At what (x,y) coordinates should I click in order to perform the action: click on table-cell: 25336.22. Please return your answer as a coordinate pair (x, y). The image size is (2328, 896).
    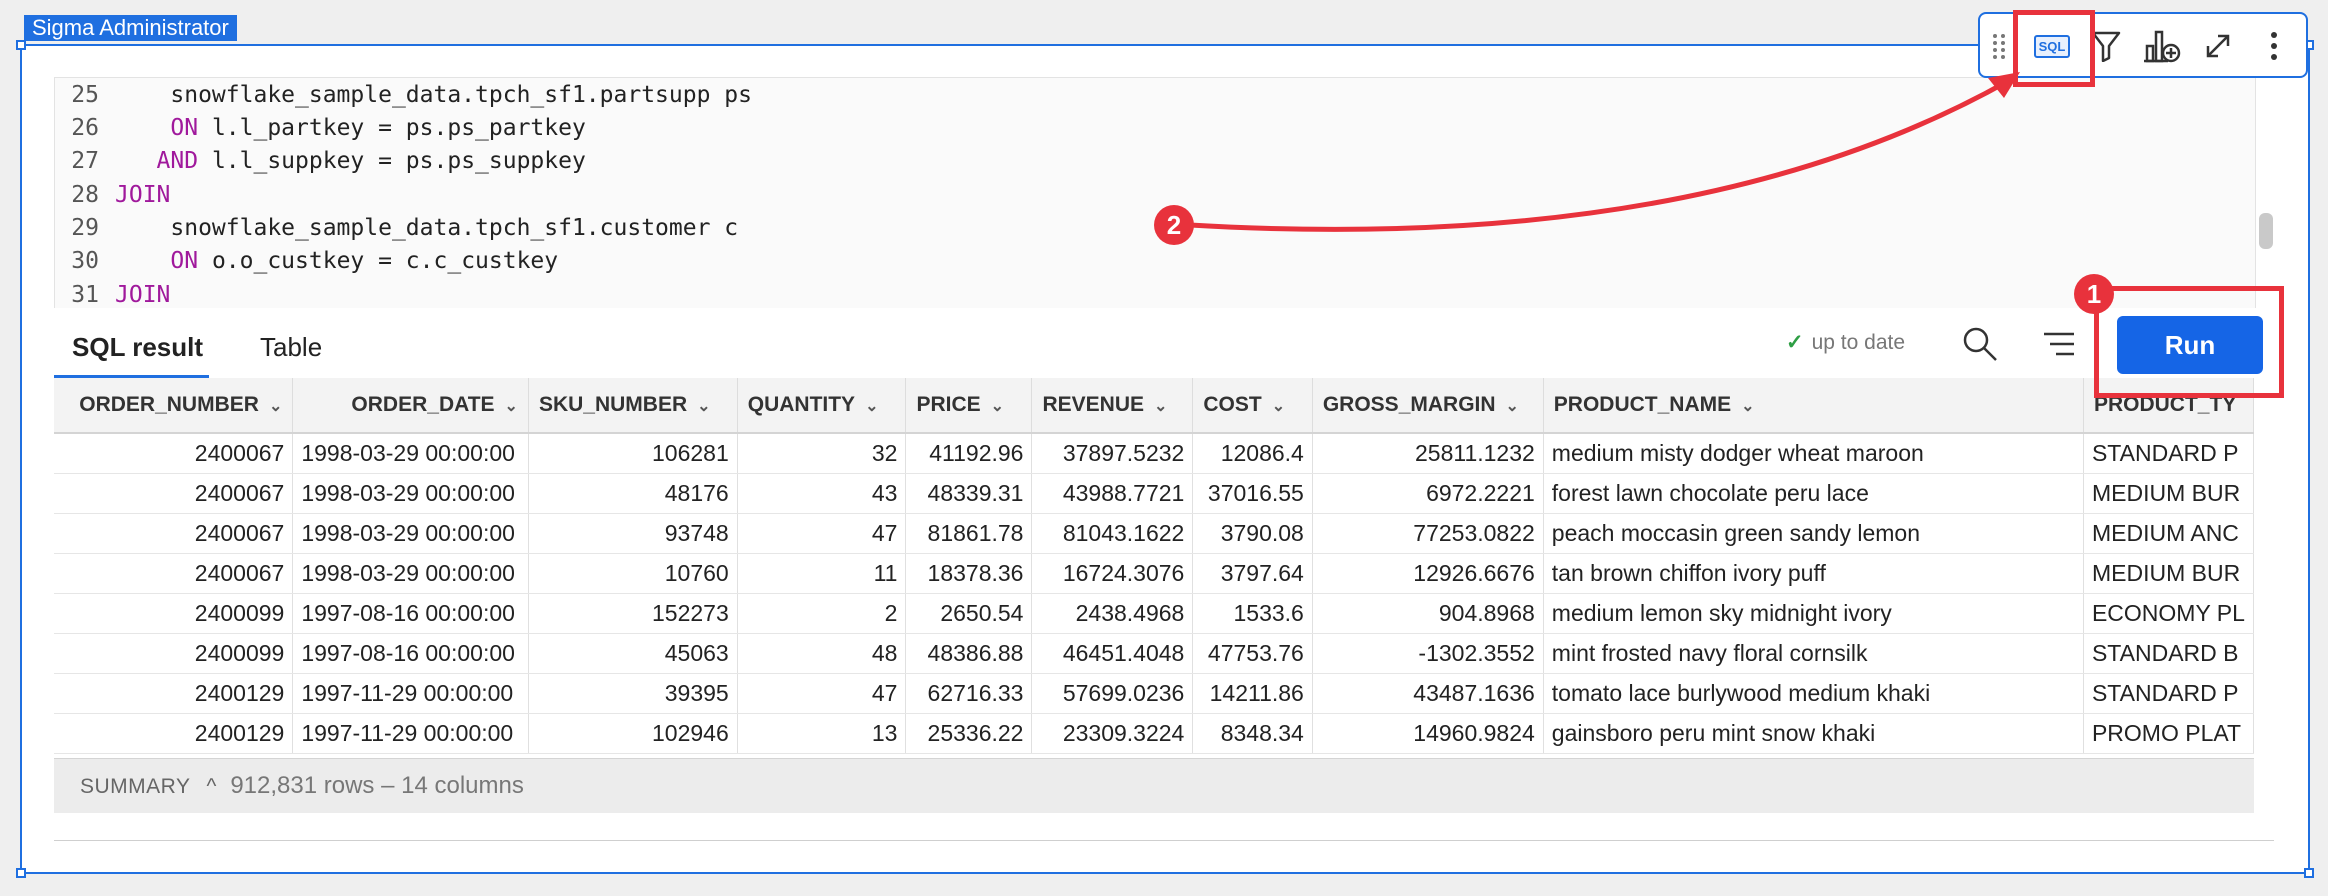
    Looking at the image, I should click on (969, 733).